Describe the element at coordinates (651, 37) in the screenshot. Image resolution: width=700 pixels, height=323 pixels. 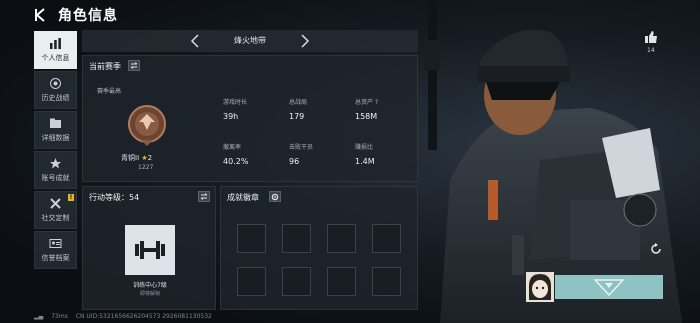
I see `thumbs-up-icon` at that location.